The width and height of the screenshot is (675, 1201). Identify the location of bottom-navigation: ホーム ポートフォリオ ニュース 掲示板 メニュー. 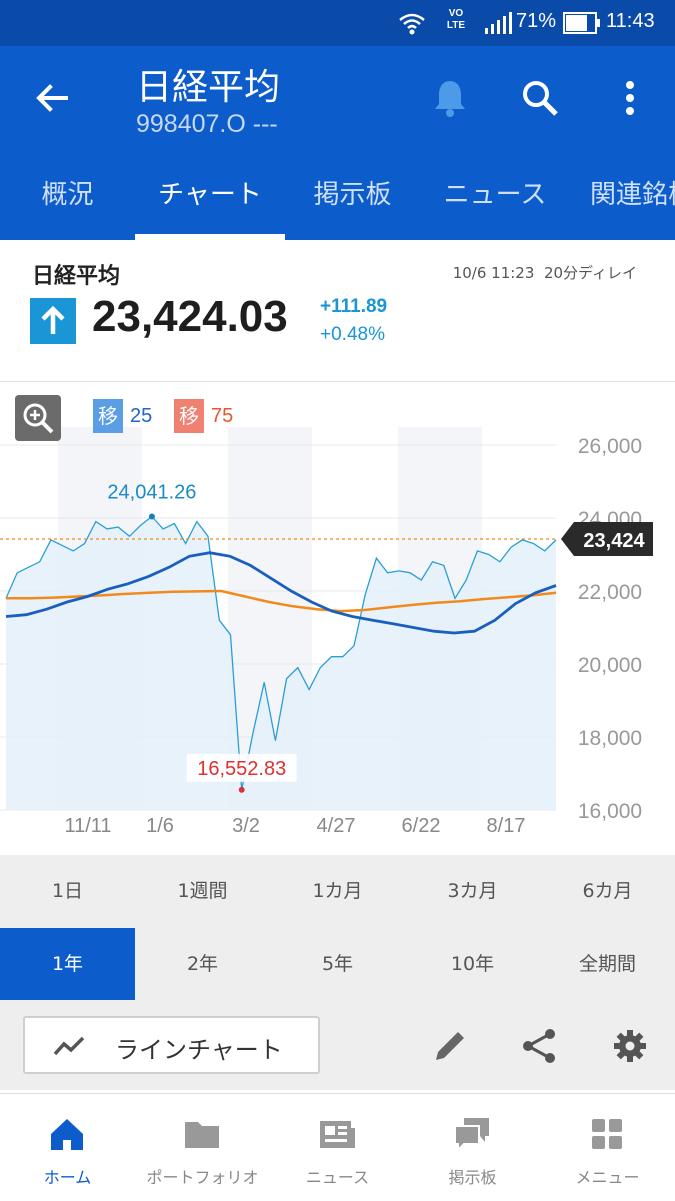
(337, 1146).